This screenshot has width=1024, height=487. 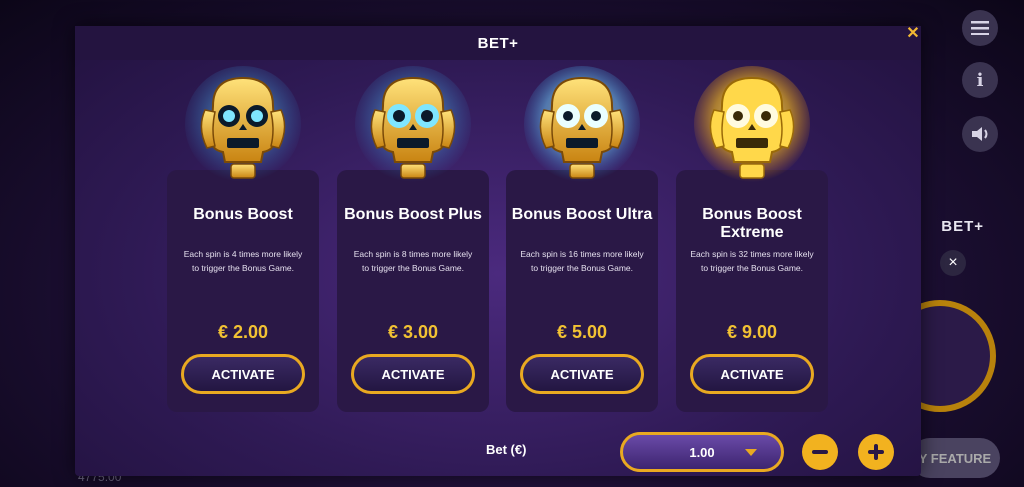 I want to click on sound-button, so click(x=980, y=134).